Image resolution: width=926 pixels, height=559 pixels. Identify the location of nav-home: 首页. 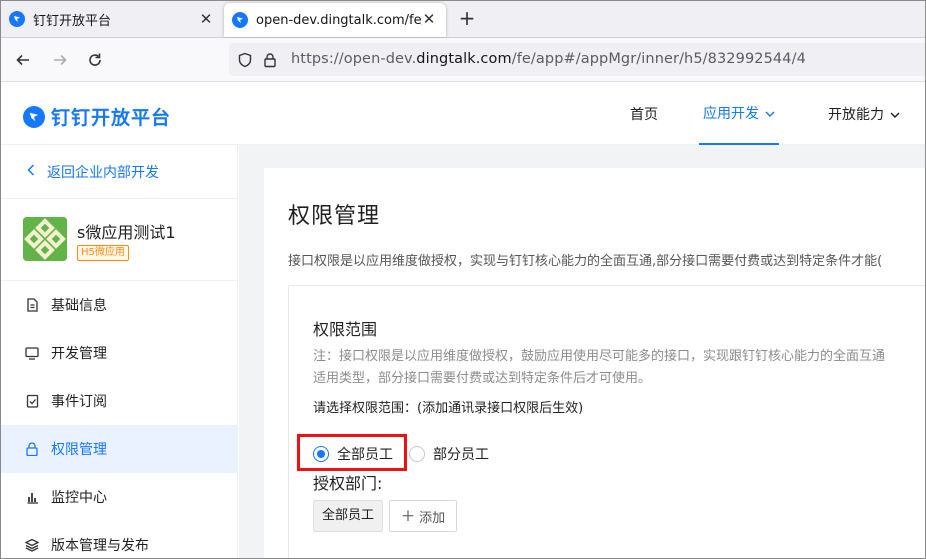
(644, 114).